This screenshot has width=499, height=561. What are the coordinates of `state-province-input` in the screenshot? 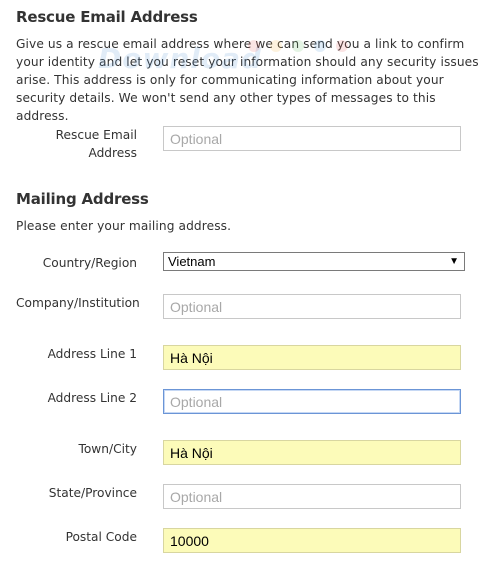 It's located at (312, 496).